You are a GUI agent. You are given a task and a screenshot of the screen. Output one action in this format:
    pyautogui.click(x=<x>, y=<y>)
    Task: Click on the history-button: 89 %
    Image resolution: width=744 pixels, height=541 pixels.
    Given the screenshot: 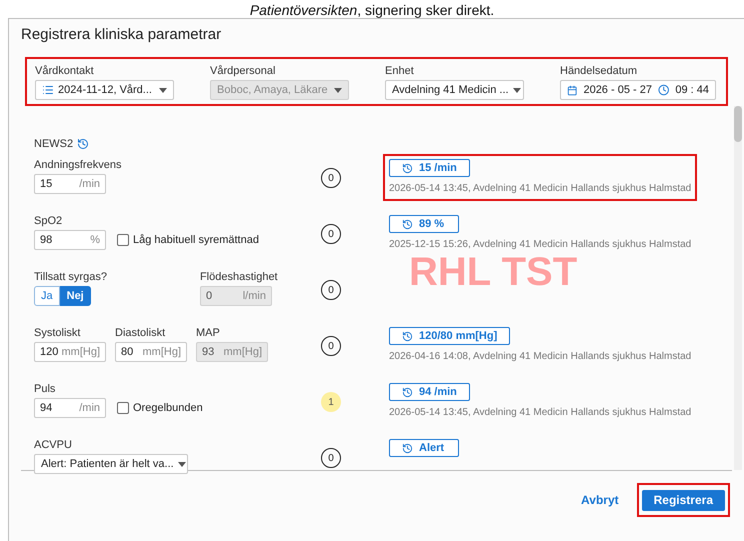 What is the action you would take?
    pyautogui.click(x=424, y=224)
    